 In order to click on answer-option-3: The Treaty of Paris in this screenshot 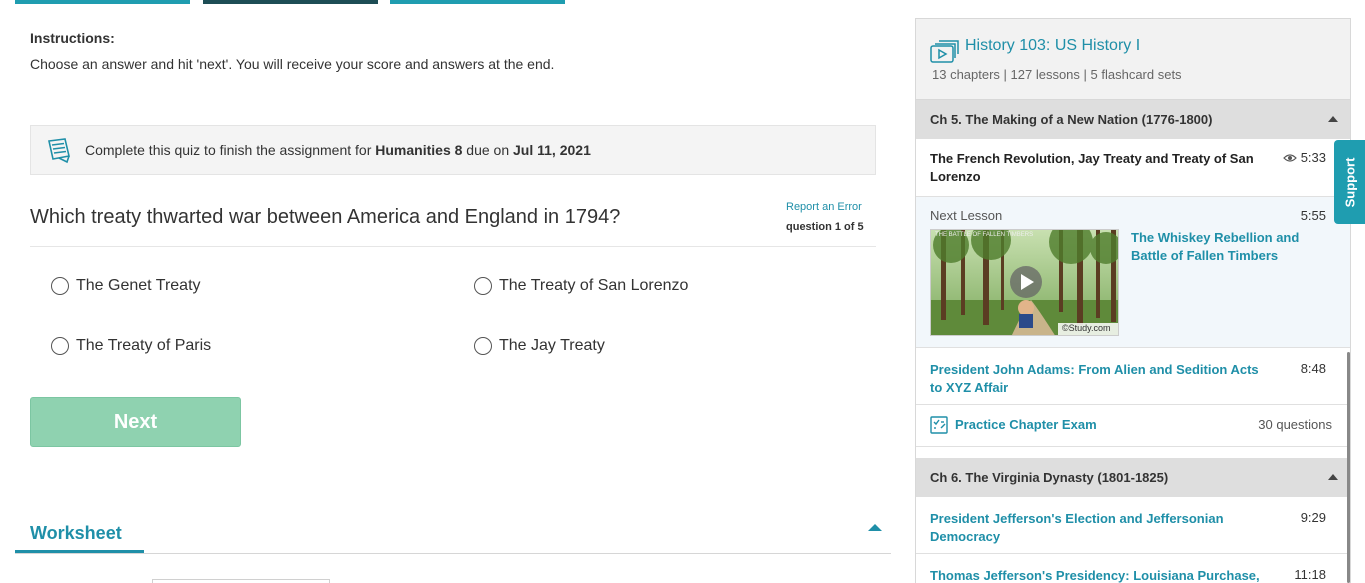, I will do `click(131, 346)`.